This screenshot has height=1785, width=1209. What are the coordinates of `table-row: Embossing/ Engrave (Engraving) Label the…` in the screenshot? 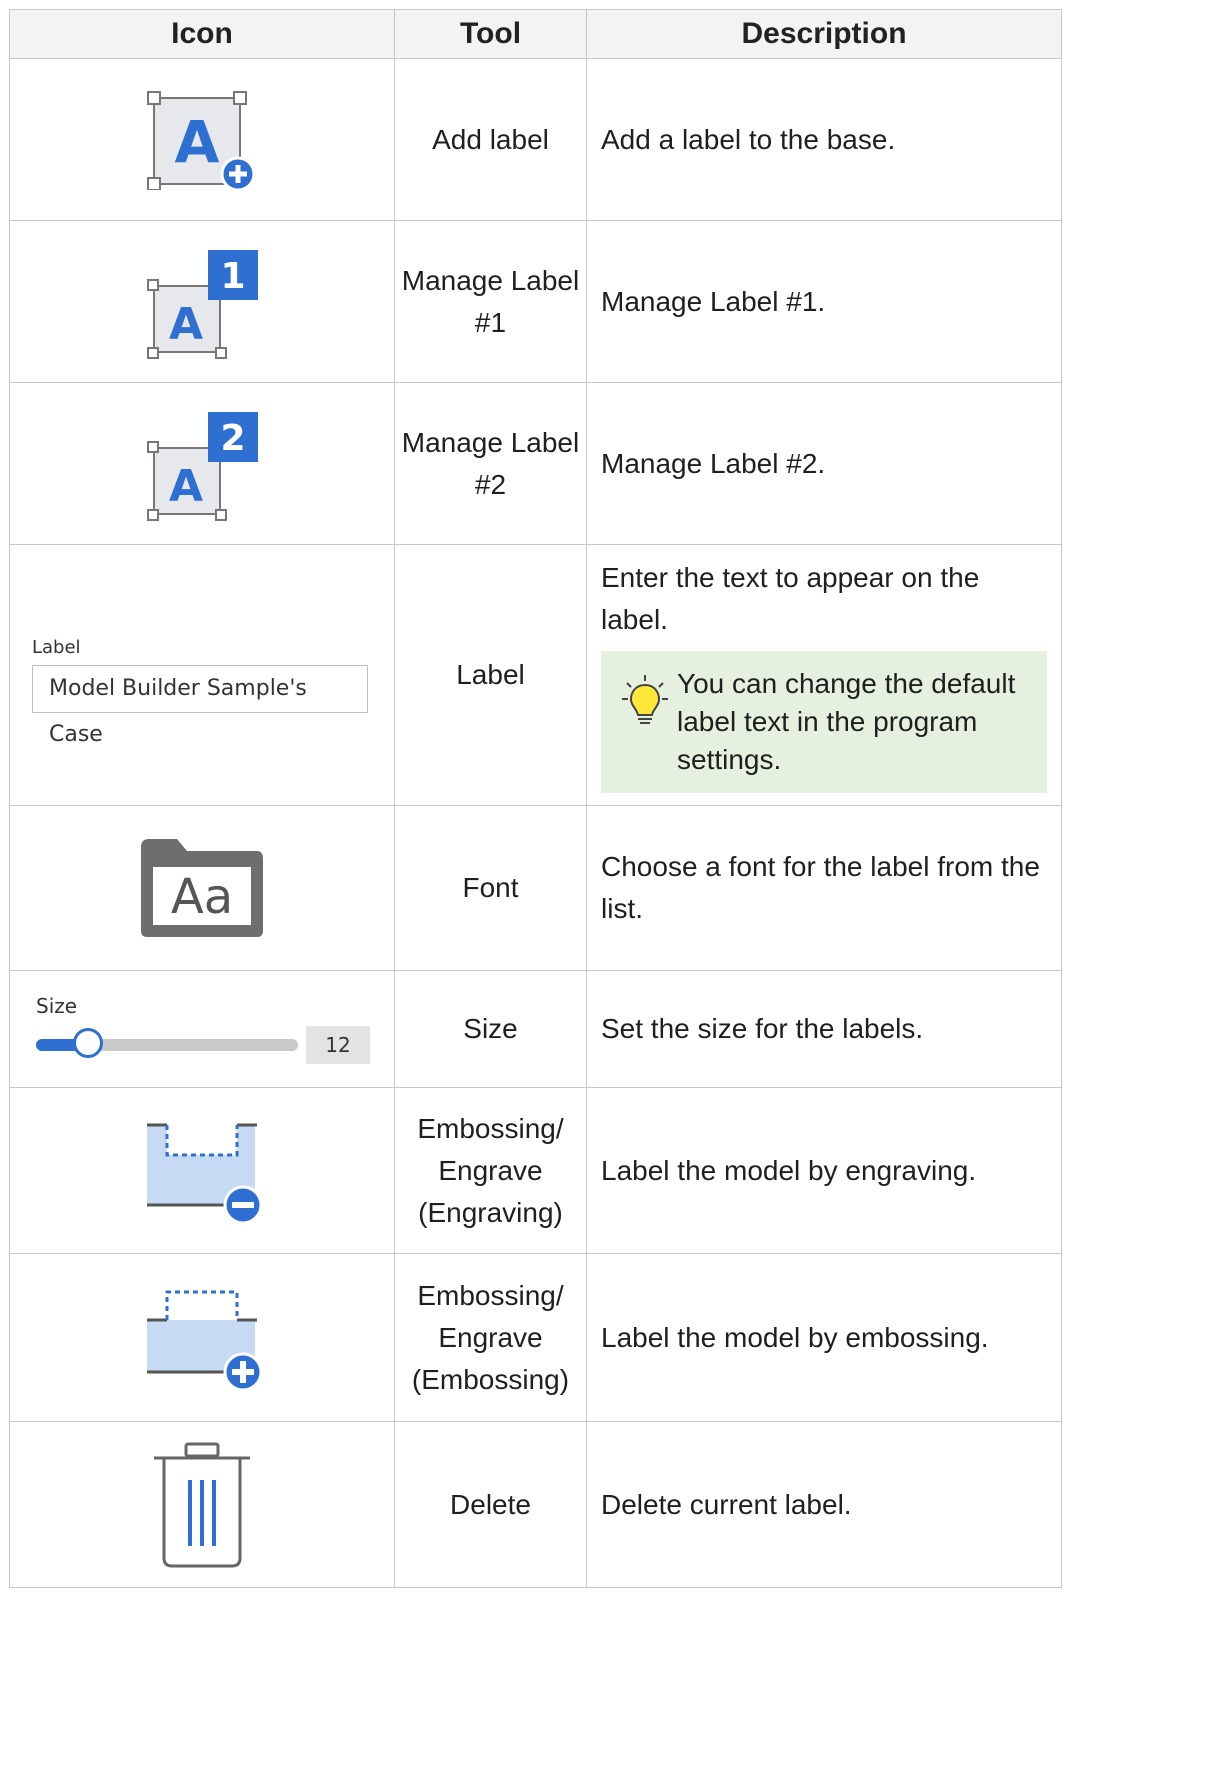 It's located at (535, 1170).